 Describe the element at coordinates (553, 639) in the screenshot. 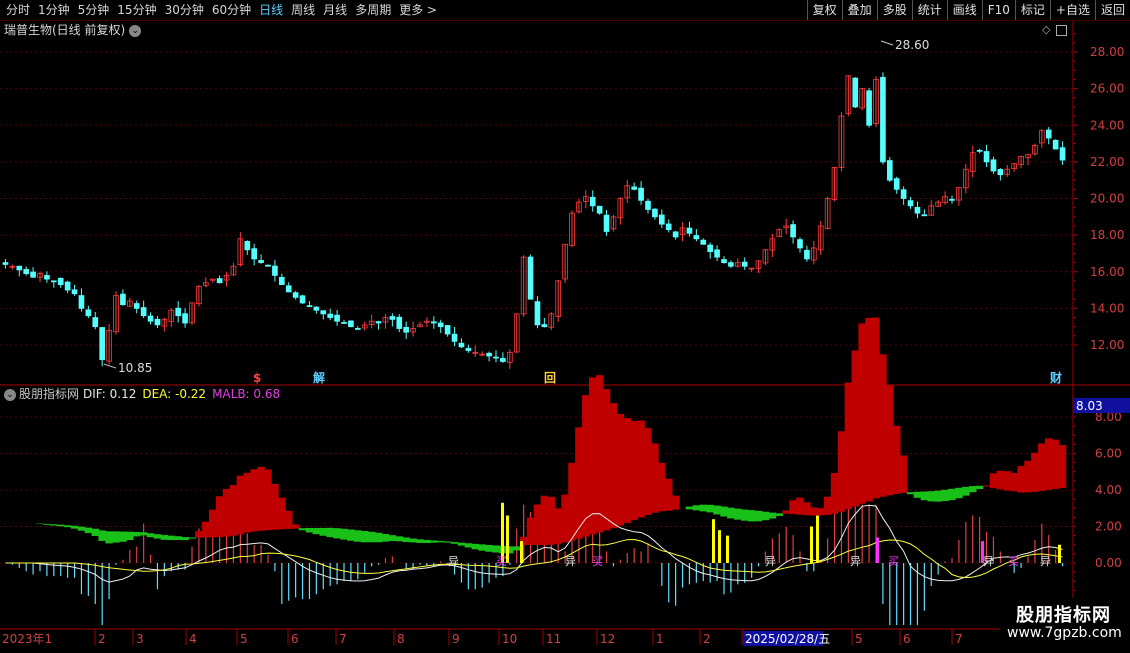

I see `x-axis-label: 11` at that location.